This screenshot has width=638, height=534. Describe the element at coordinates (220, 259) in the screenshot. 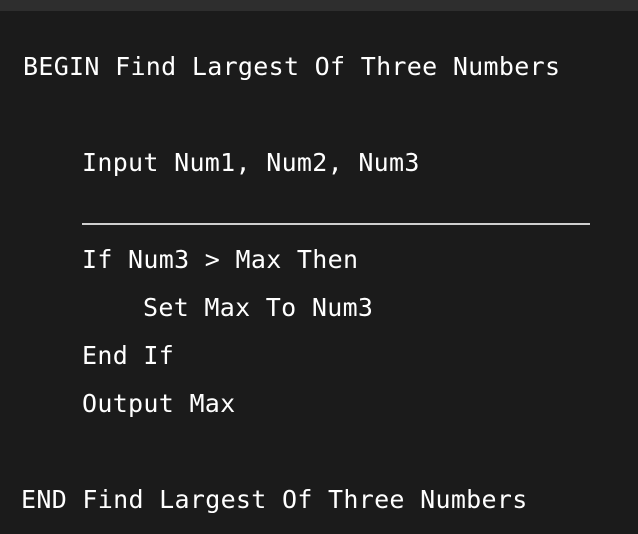

I see `if-line: If Num3 > Max Then` at that location.